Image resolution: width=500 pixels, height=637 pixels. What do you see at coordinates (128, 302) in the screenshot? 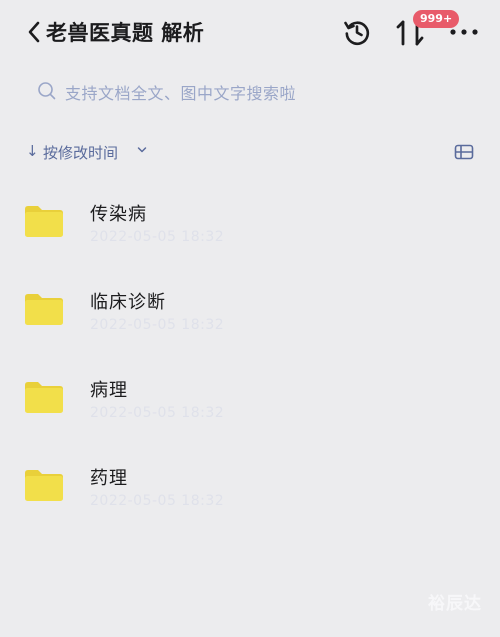
I see `folder-name: 临床诊断` at bounding box center [128, 302].